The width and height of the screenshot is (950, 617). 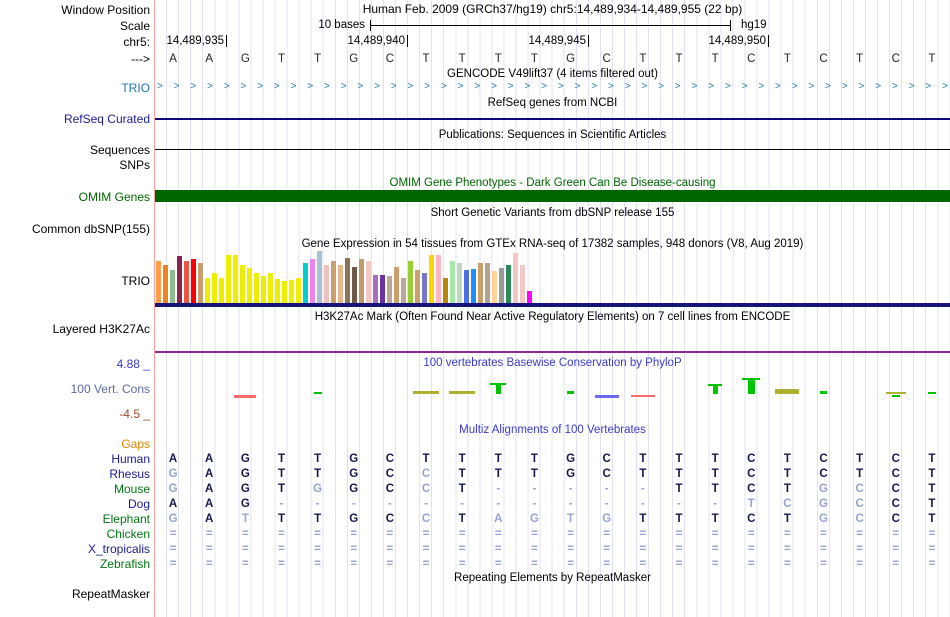 I want to click on gencode-gene-label-trio: TRIO, so click(x=75, y=88).